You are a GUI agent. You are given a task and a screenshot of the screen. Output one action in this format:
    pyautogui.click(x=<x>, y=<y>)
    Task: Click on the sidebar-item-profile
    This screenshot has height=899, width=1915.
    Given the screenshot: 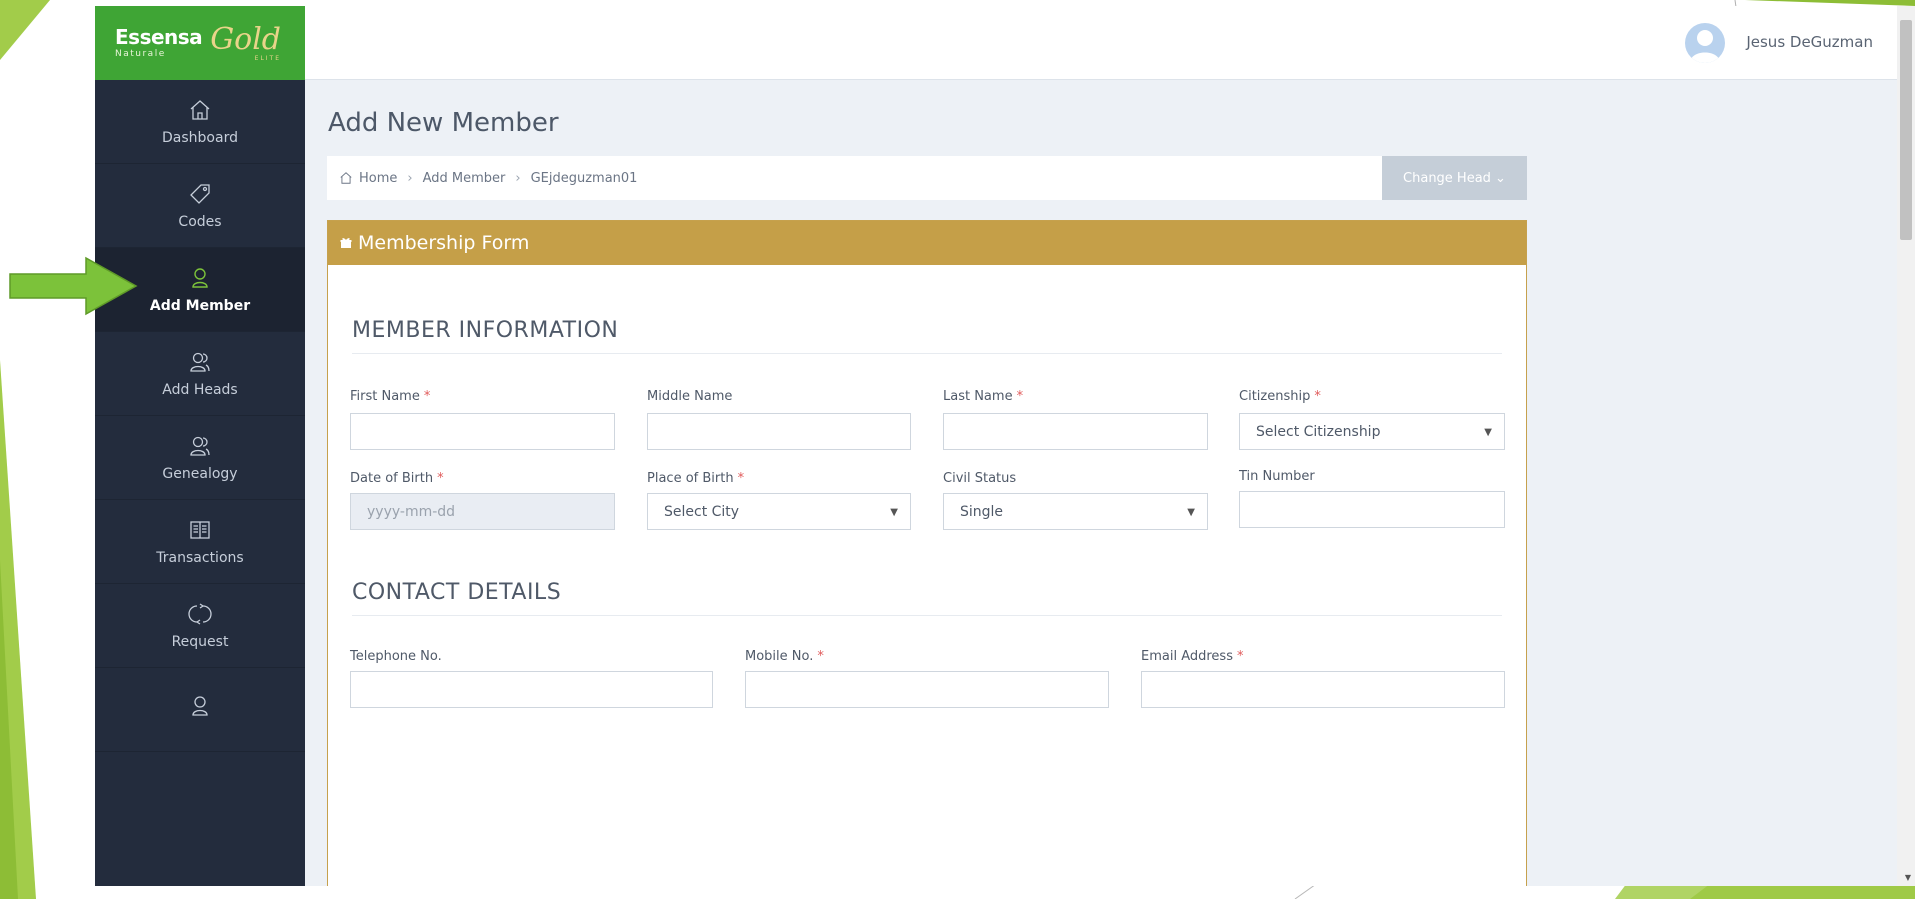 What is the action you would take?
    pyautogui.click(x=200, y=710)
    